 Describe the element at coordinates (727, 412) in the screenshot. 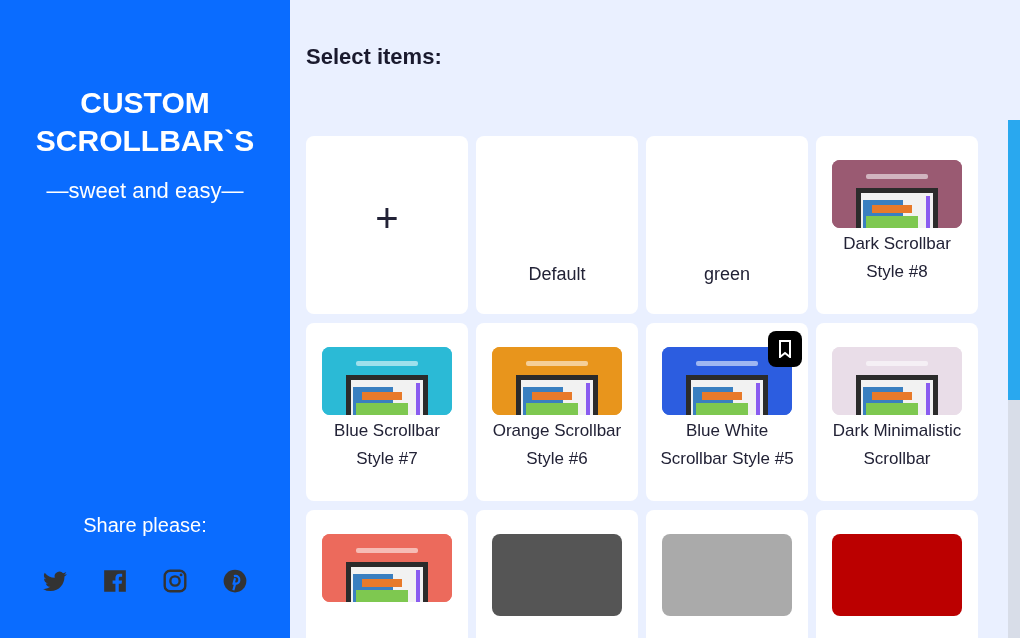

I see `item-card: Blue White Scrollbar Style #5` at that location.